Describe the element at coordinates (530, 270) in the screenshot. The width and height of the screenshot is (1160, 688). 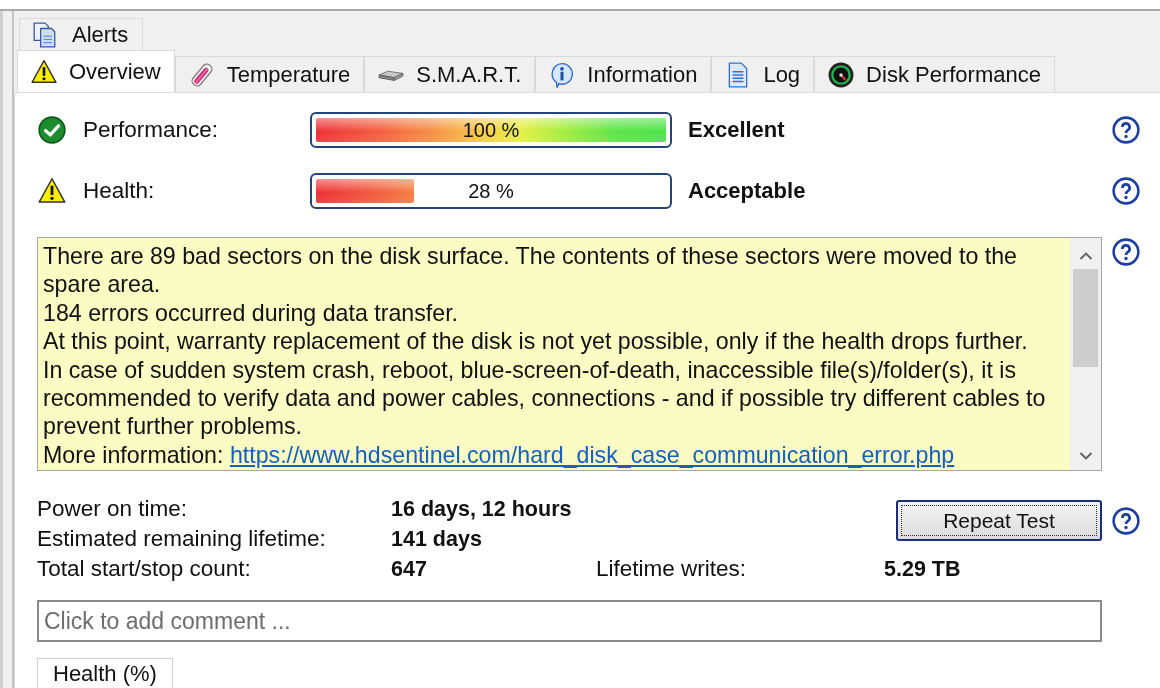
I see `message-text: There are 89 bad sectors on the disk surface. The contents of these sectors were moved to the spare area.` at that location.